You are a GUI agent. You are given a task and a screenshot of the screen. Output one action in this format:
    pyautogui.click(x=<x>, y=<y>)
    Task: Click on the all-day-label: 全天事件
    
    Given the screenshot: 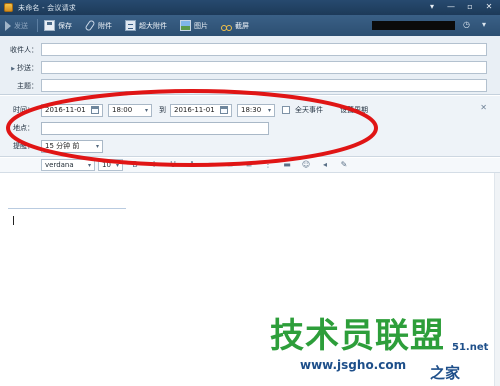 What is the action you would take?
    pyautogui.click(x=309, y=110)
    